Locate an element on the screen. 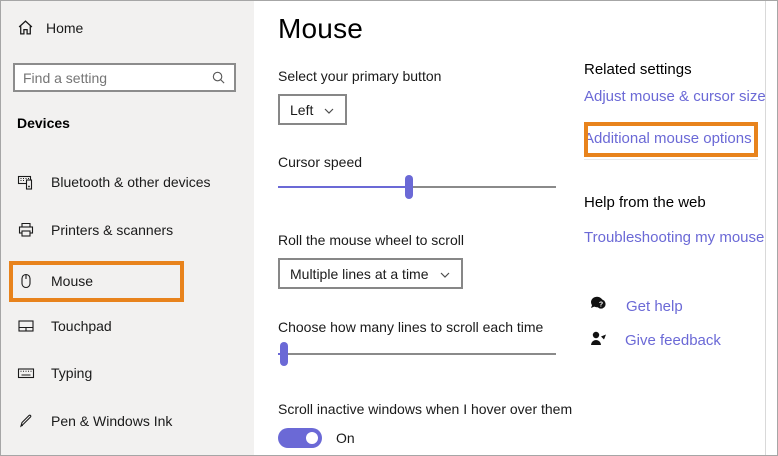 The image size is (778, 456). cursor-speed-label: Cursor speed is located at coordinates (320, 162).